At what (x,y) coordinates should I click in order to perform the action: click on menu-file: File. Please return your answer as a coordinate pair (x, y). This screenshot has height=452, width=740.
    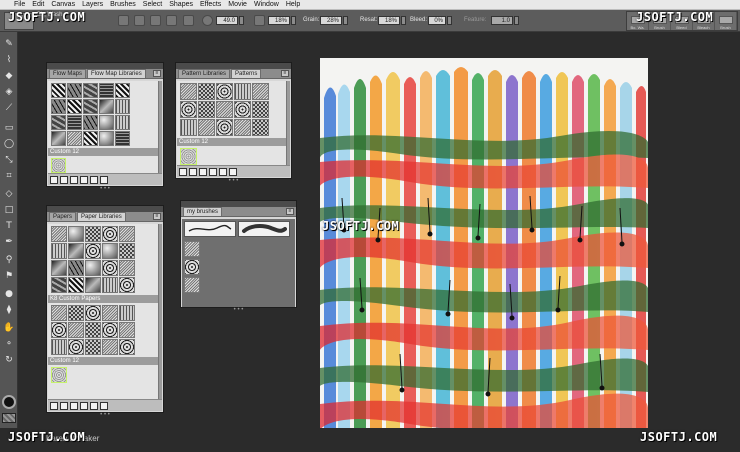
    Looking at the image, I should click on (19, 5).